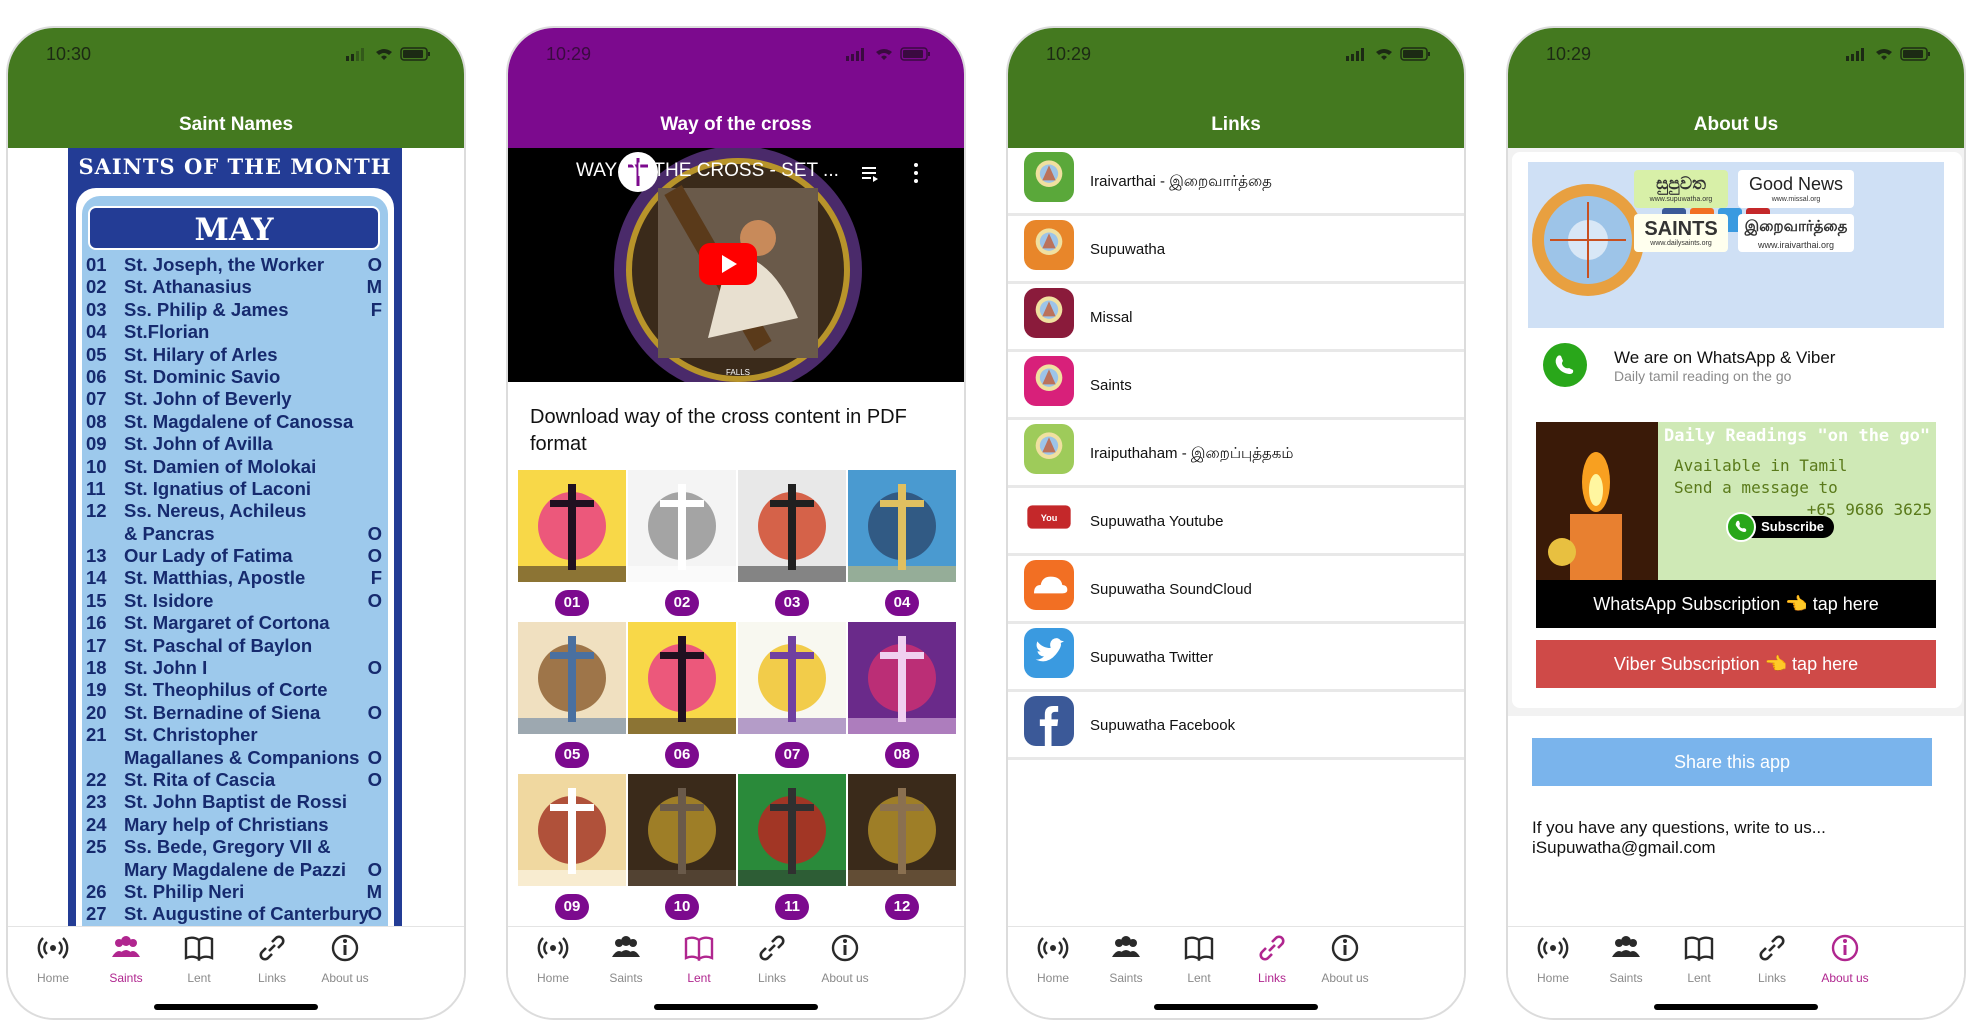  I want to click on whatsapp-subscription-button: WhatsApp Subscription 👈 tap here, so click(1736, 604).